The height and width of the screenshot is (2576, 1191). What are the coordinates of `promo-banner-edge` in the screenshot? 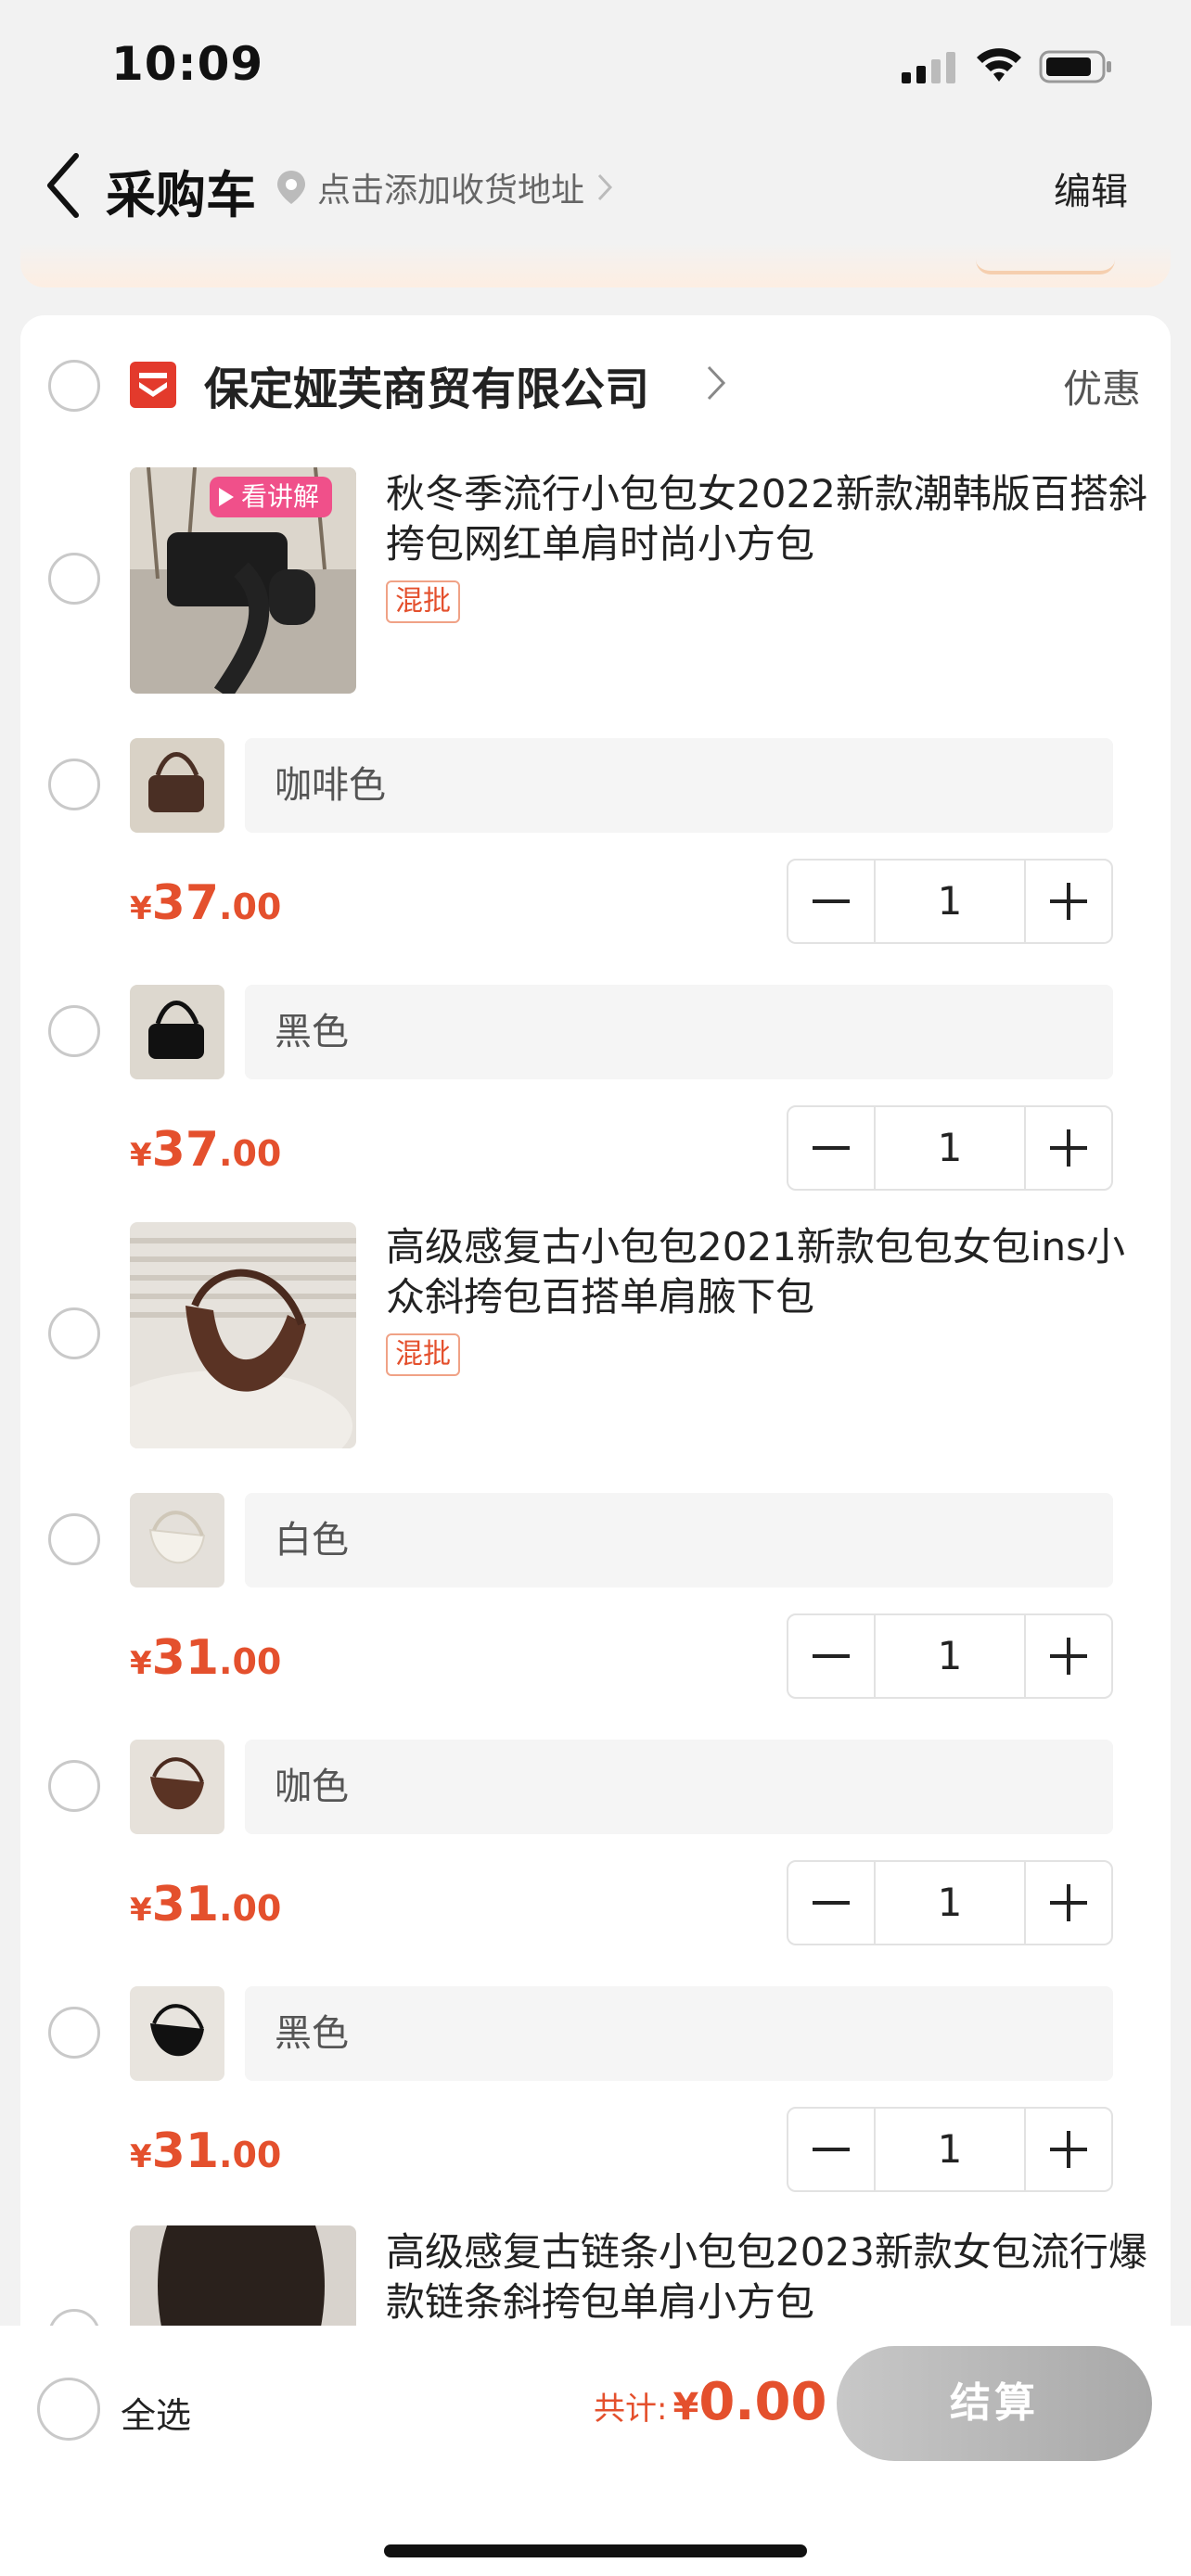 It's located at (595, 265).